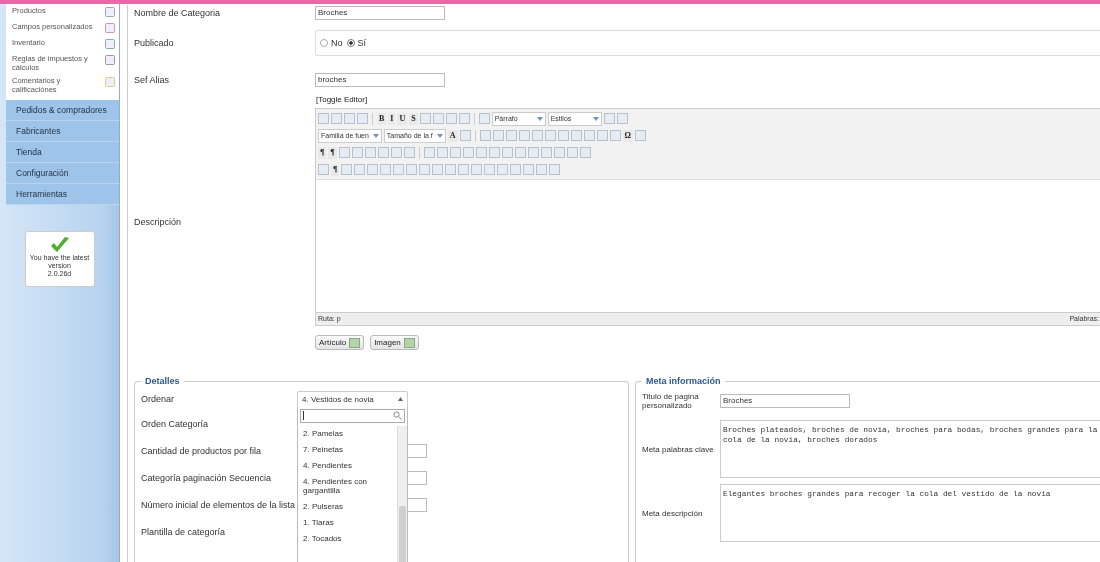  What do you see at coordinates (342, 99) in the screenshot?
I see `toggle-editor-link: [Toggle Editor]` at bounding box center [342, 99].